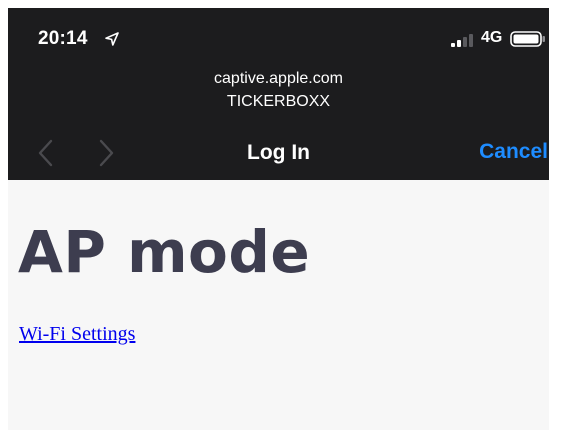 This screenshot has width=563, height=438. What do you see at coordinates (164, 252) in the screenshot?
I see `page-heading: AP mode` at bounding box center [164, 252].